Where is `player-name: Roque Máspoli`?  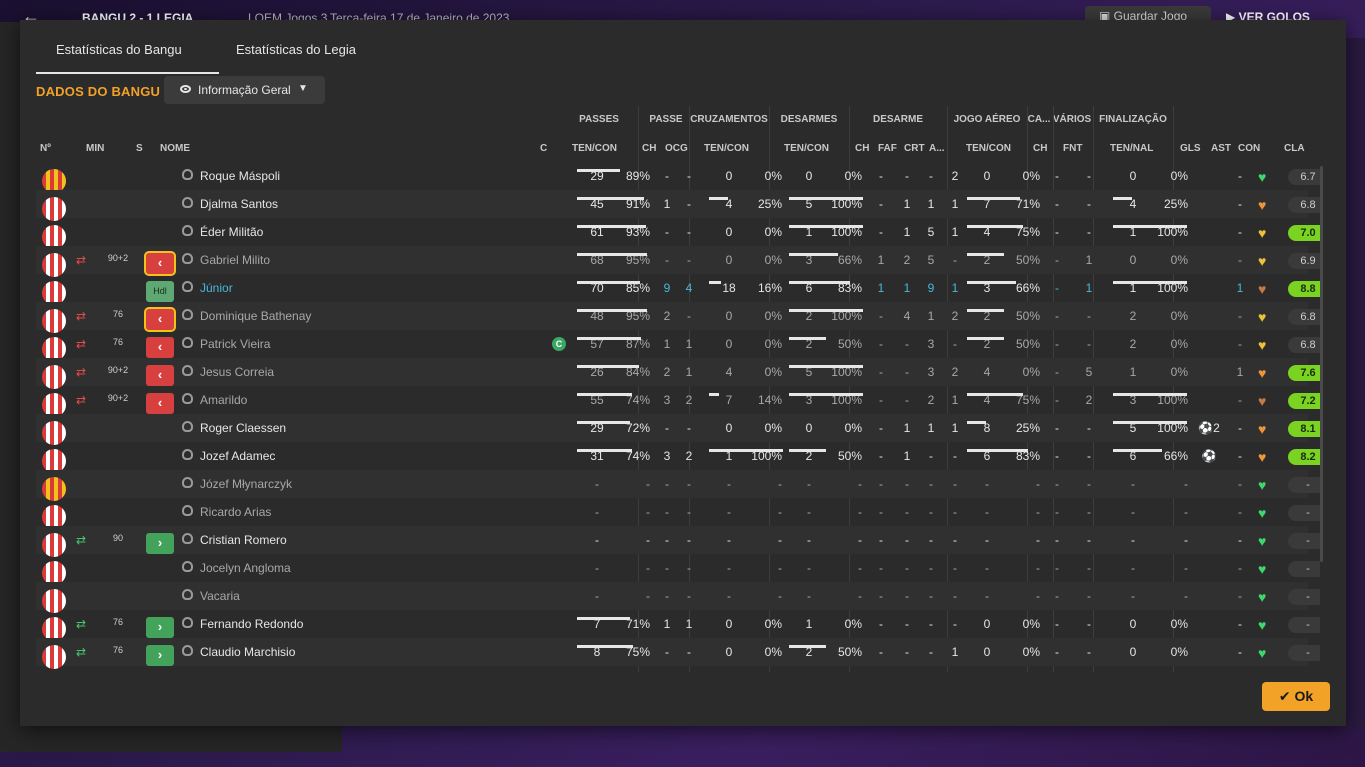
player-name: Roque Máspoli is located at coordinates (240, 176).